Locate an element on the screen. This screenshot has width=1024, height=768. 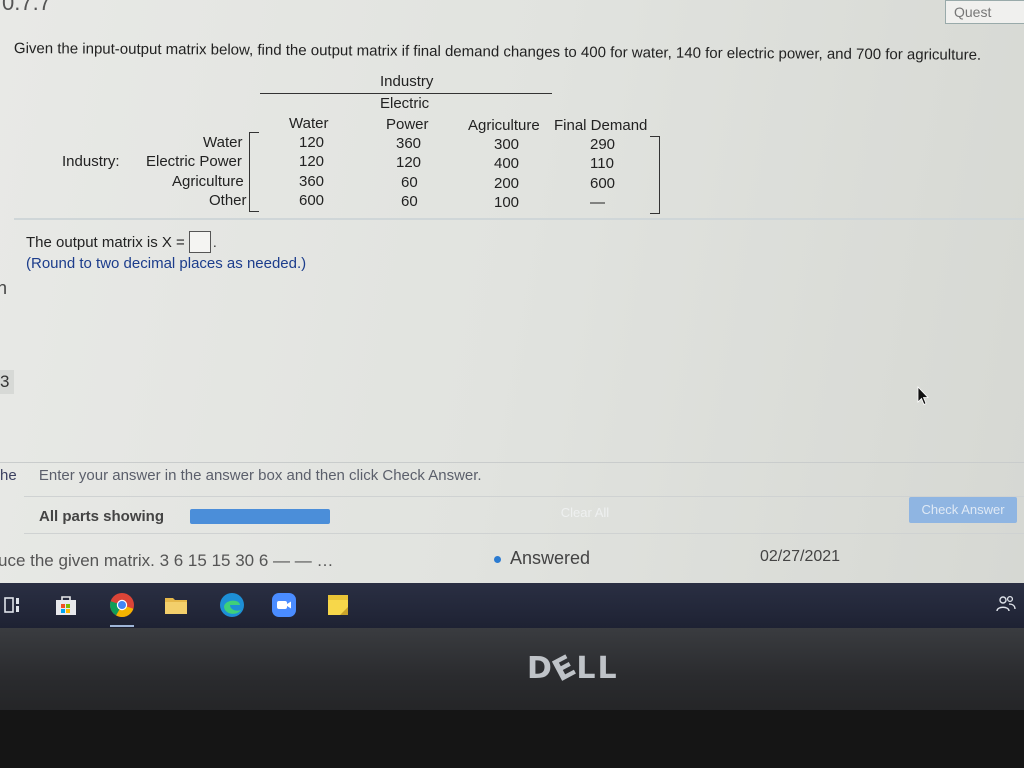
answer-footer: All parts showing Clear All Check Answer is located at coordinates (524, 515).